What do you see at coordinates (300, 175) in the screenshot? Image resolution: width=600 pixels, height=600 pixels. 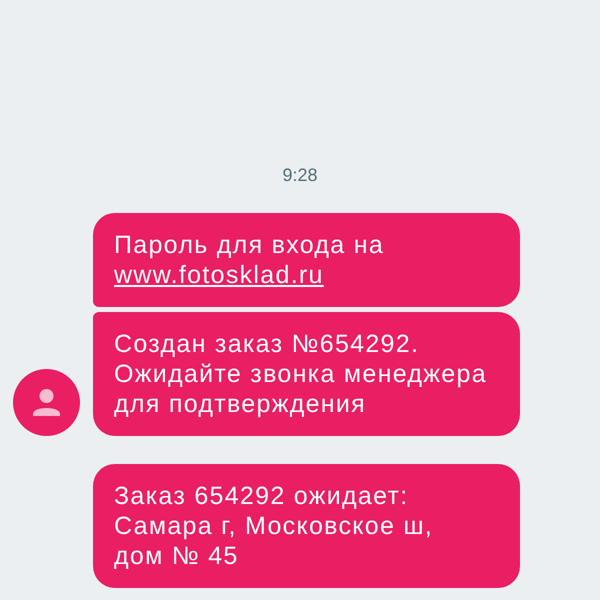 I see `message-time: 9:28` at bounding box center [300, 175].